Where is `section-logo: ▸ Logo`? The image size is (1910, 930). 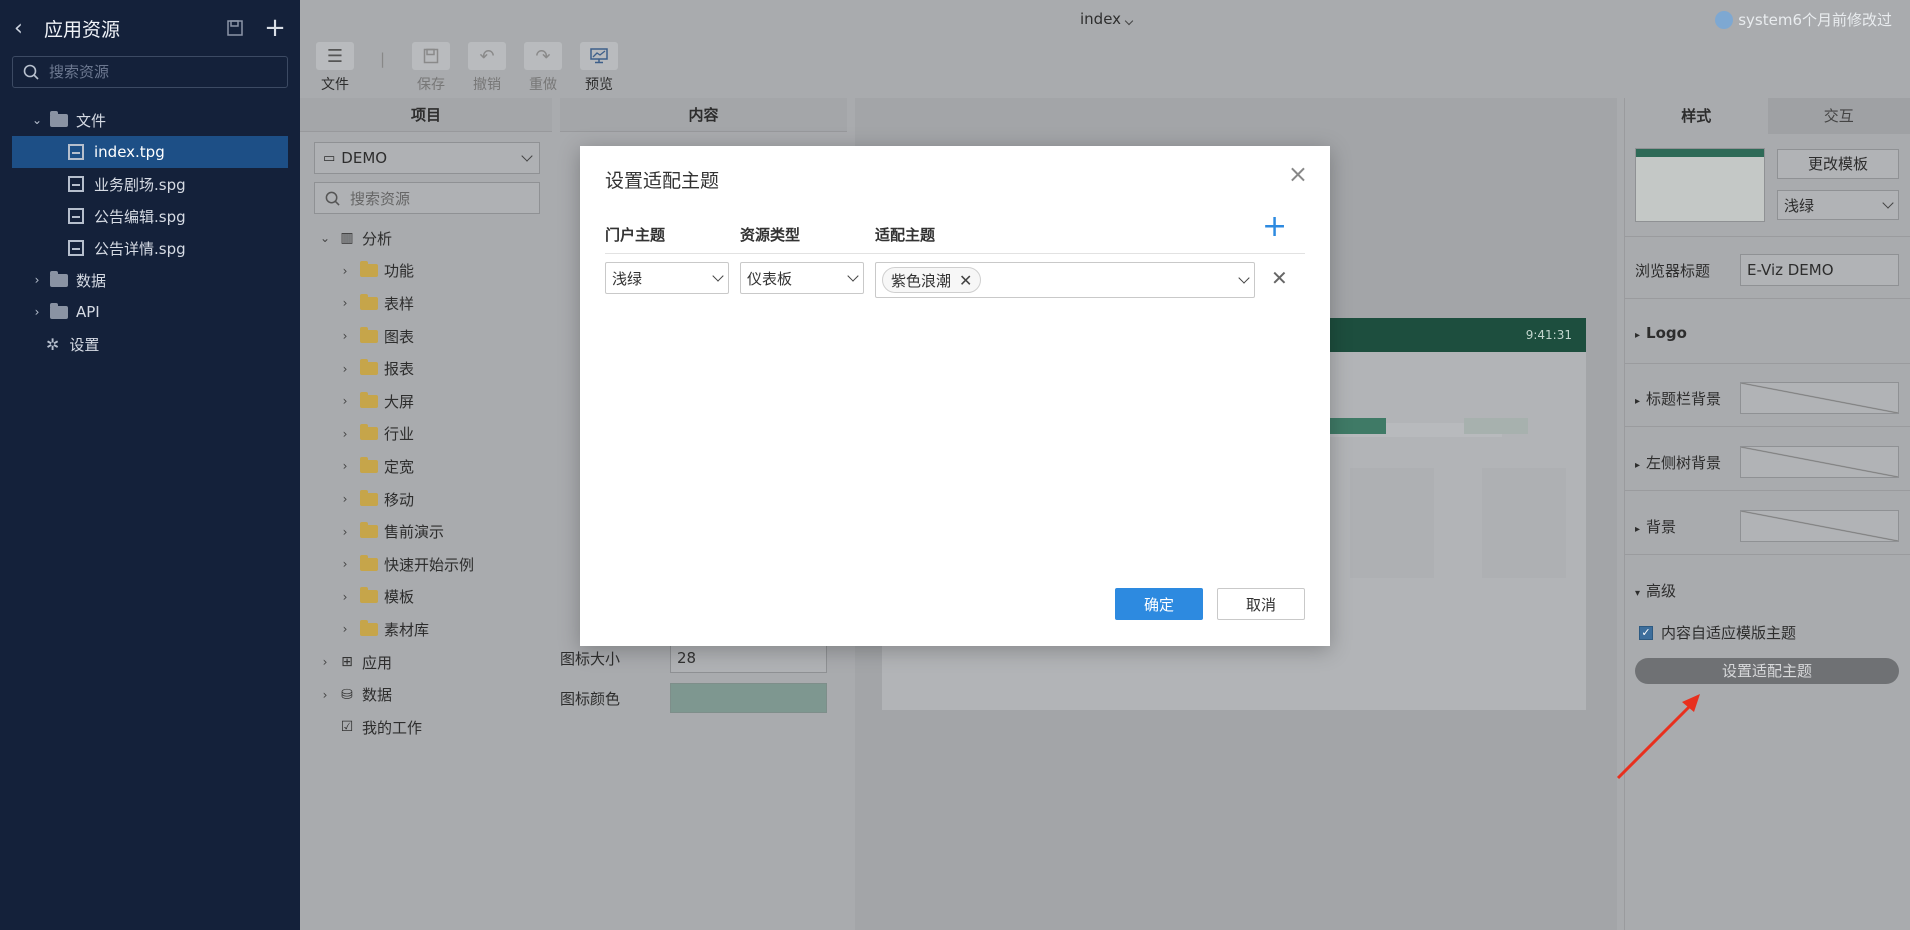 section-logo: ▸ Logo is located at coordinates (1661, 333).